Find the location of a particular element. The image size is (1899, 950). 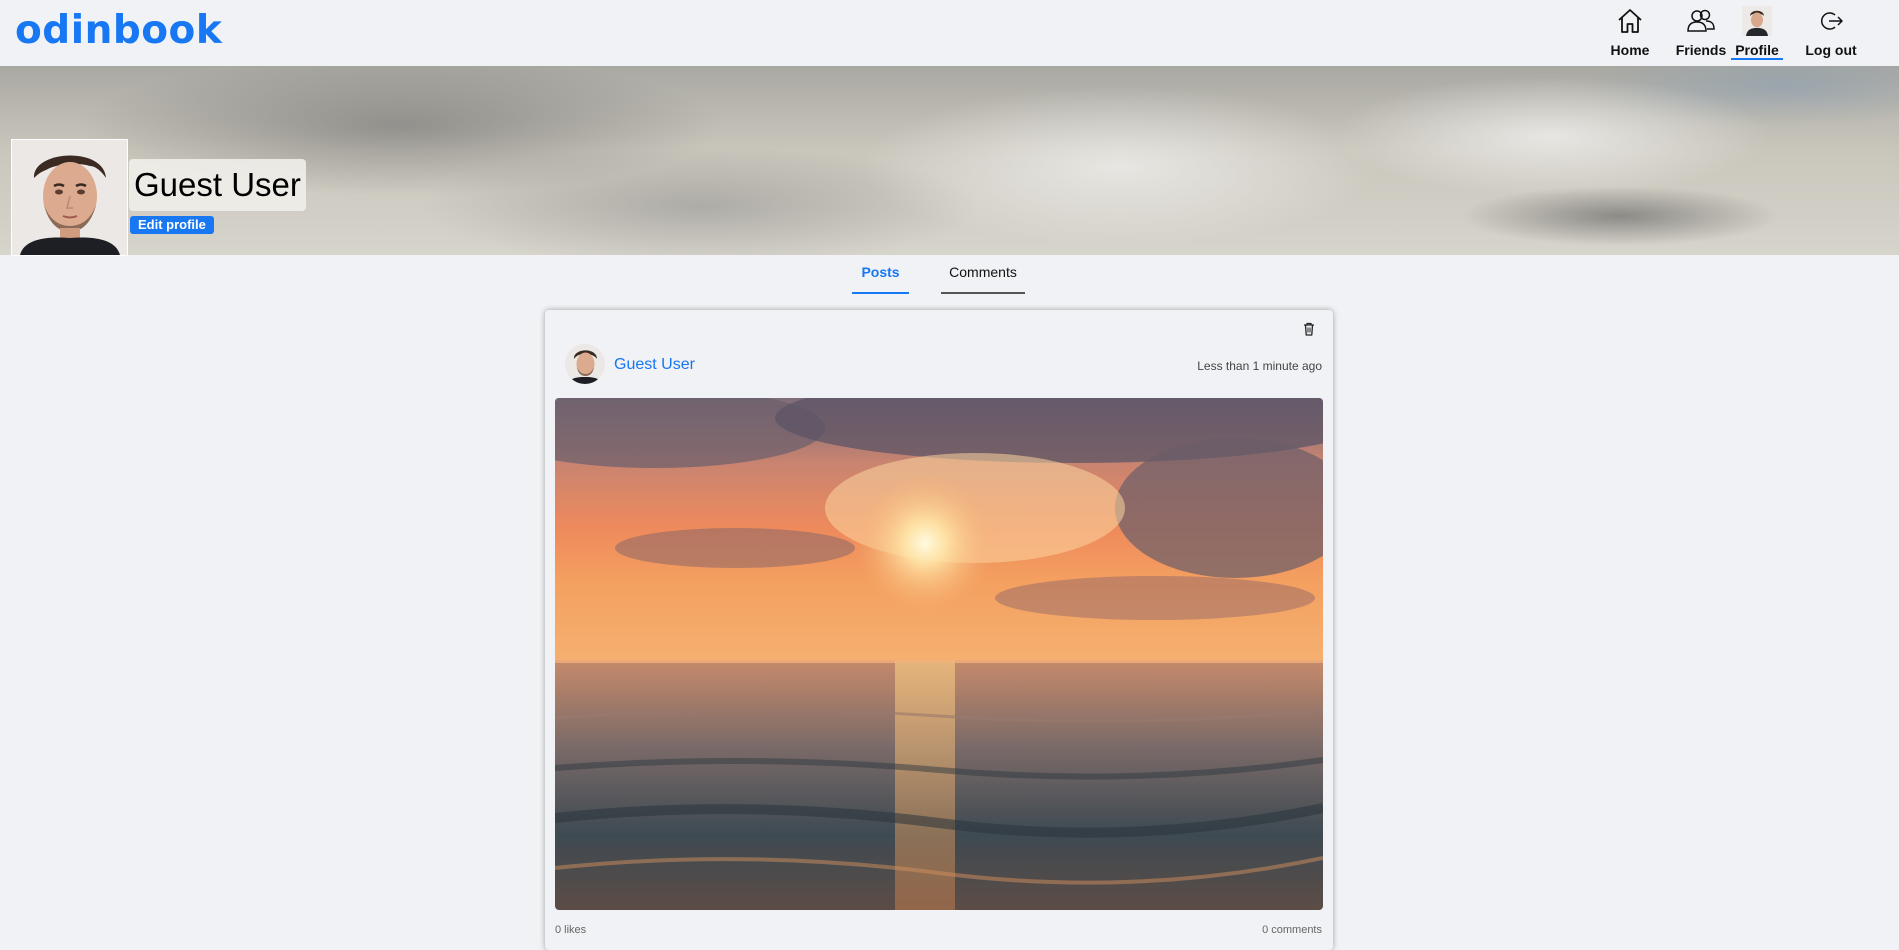

profile-name-box: Guest User is located at coordinates (217, 185).